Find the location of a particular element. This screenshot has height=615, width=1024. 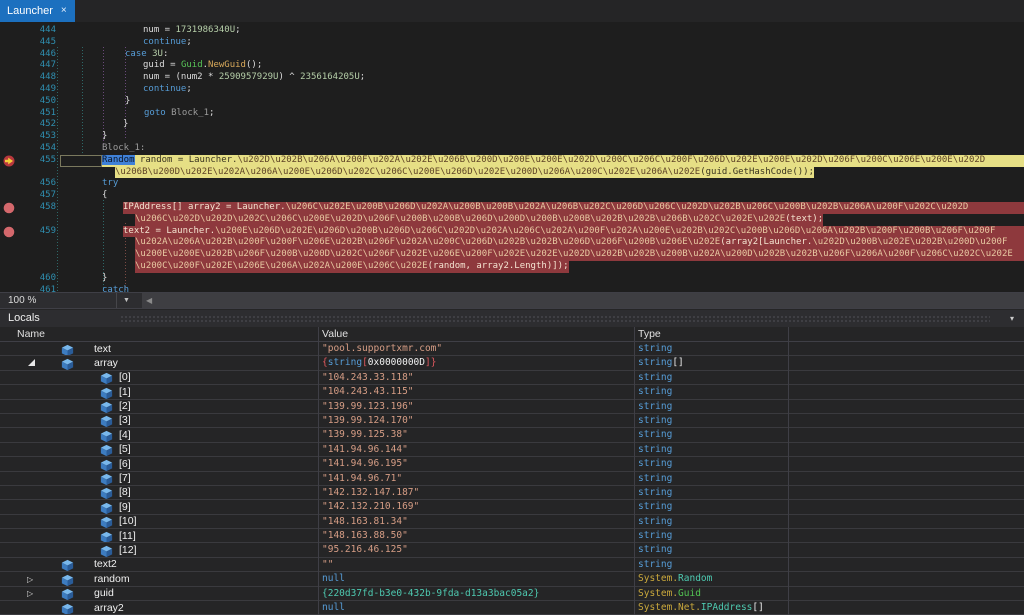

code-line: 456 try is located at coordinates (512, 184).